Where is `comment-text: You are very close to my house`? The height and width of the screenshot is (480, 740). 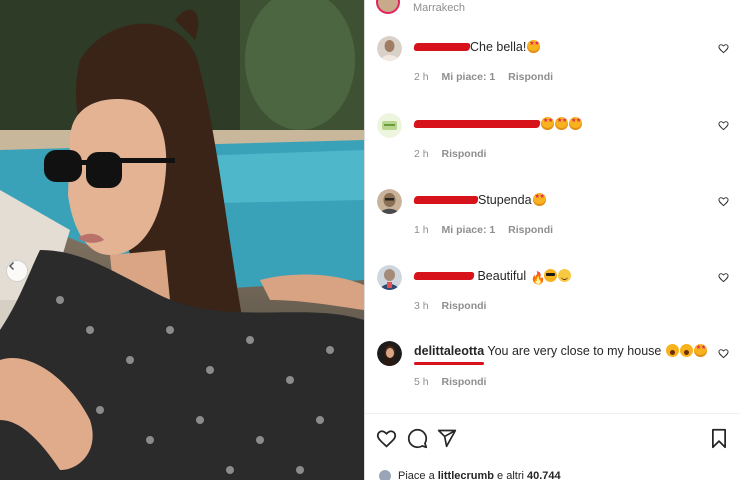
comment-text: You are very close to my house is located at coordinates (574, 351).